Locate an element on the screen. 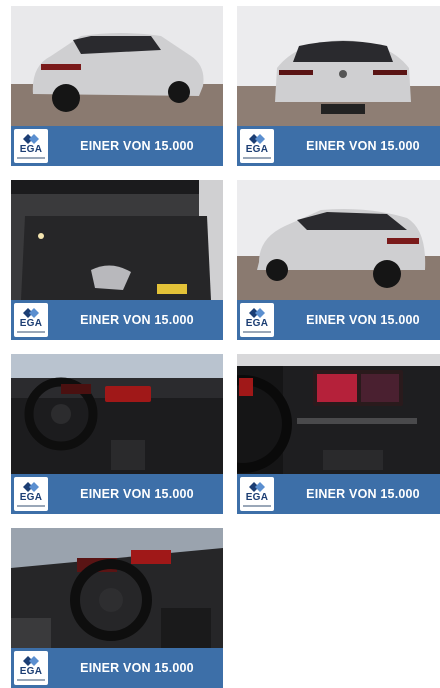 The width and height of the screenshot is (440, 688). car-infotainment-photo is located at coordinates (338, 414).